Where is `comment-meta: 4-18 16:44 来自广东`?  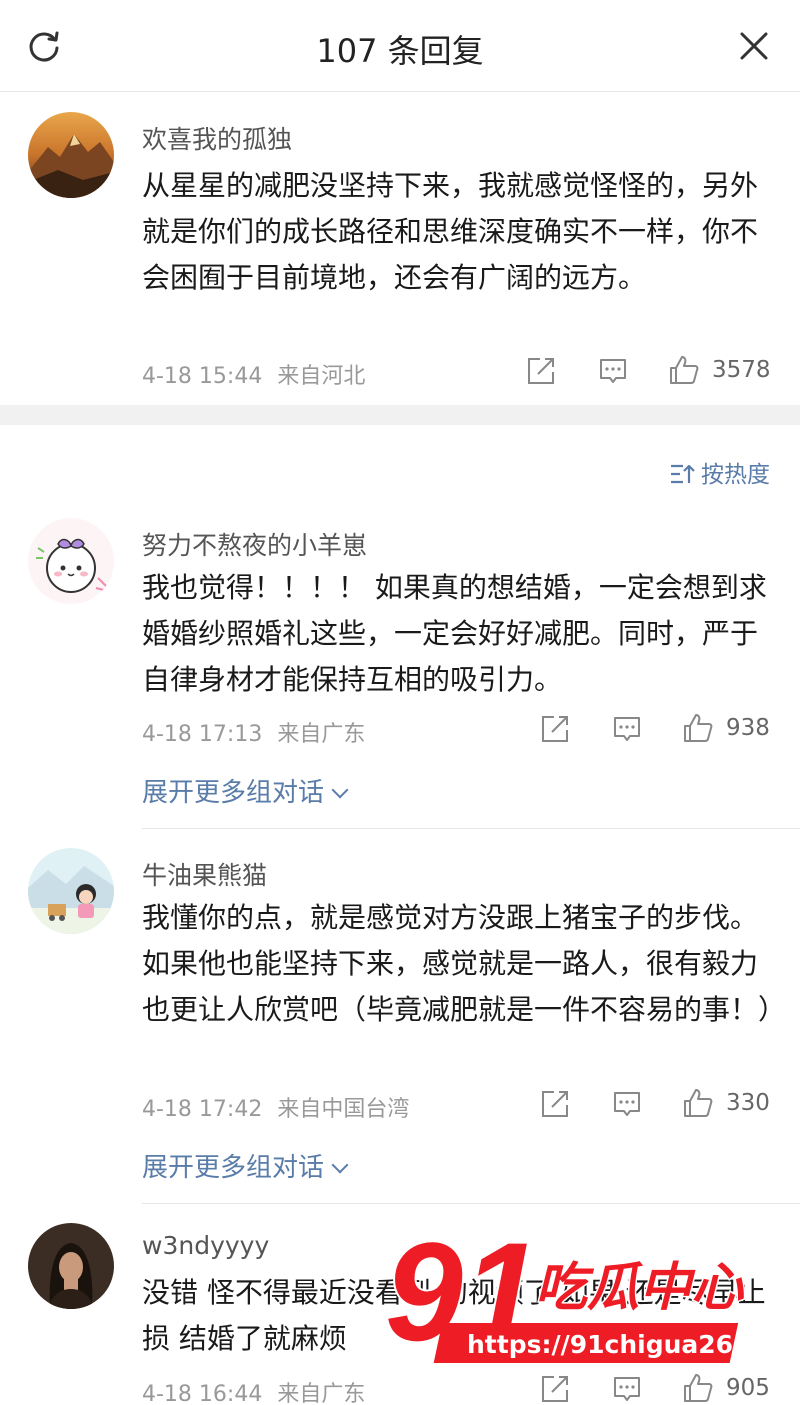
comment-meta: 4-18 16:44 来自广东 is located at coordinates (253, 1390).